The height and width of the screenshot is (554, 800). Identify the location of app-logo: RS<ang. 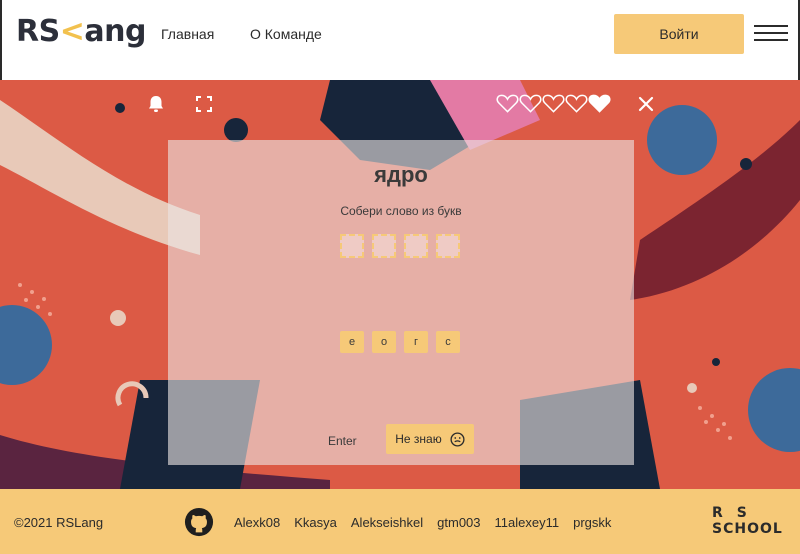
(81, 31).